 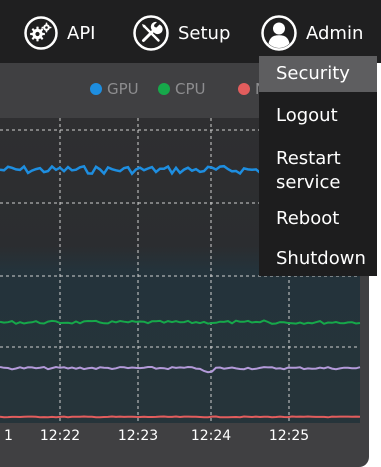 I want to click on menu-item-shutdown: Shutdown, so click(x=318, y=259).